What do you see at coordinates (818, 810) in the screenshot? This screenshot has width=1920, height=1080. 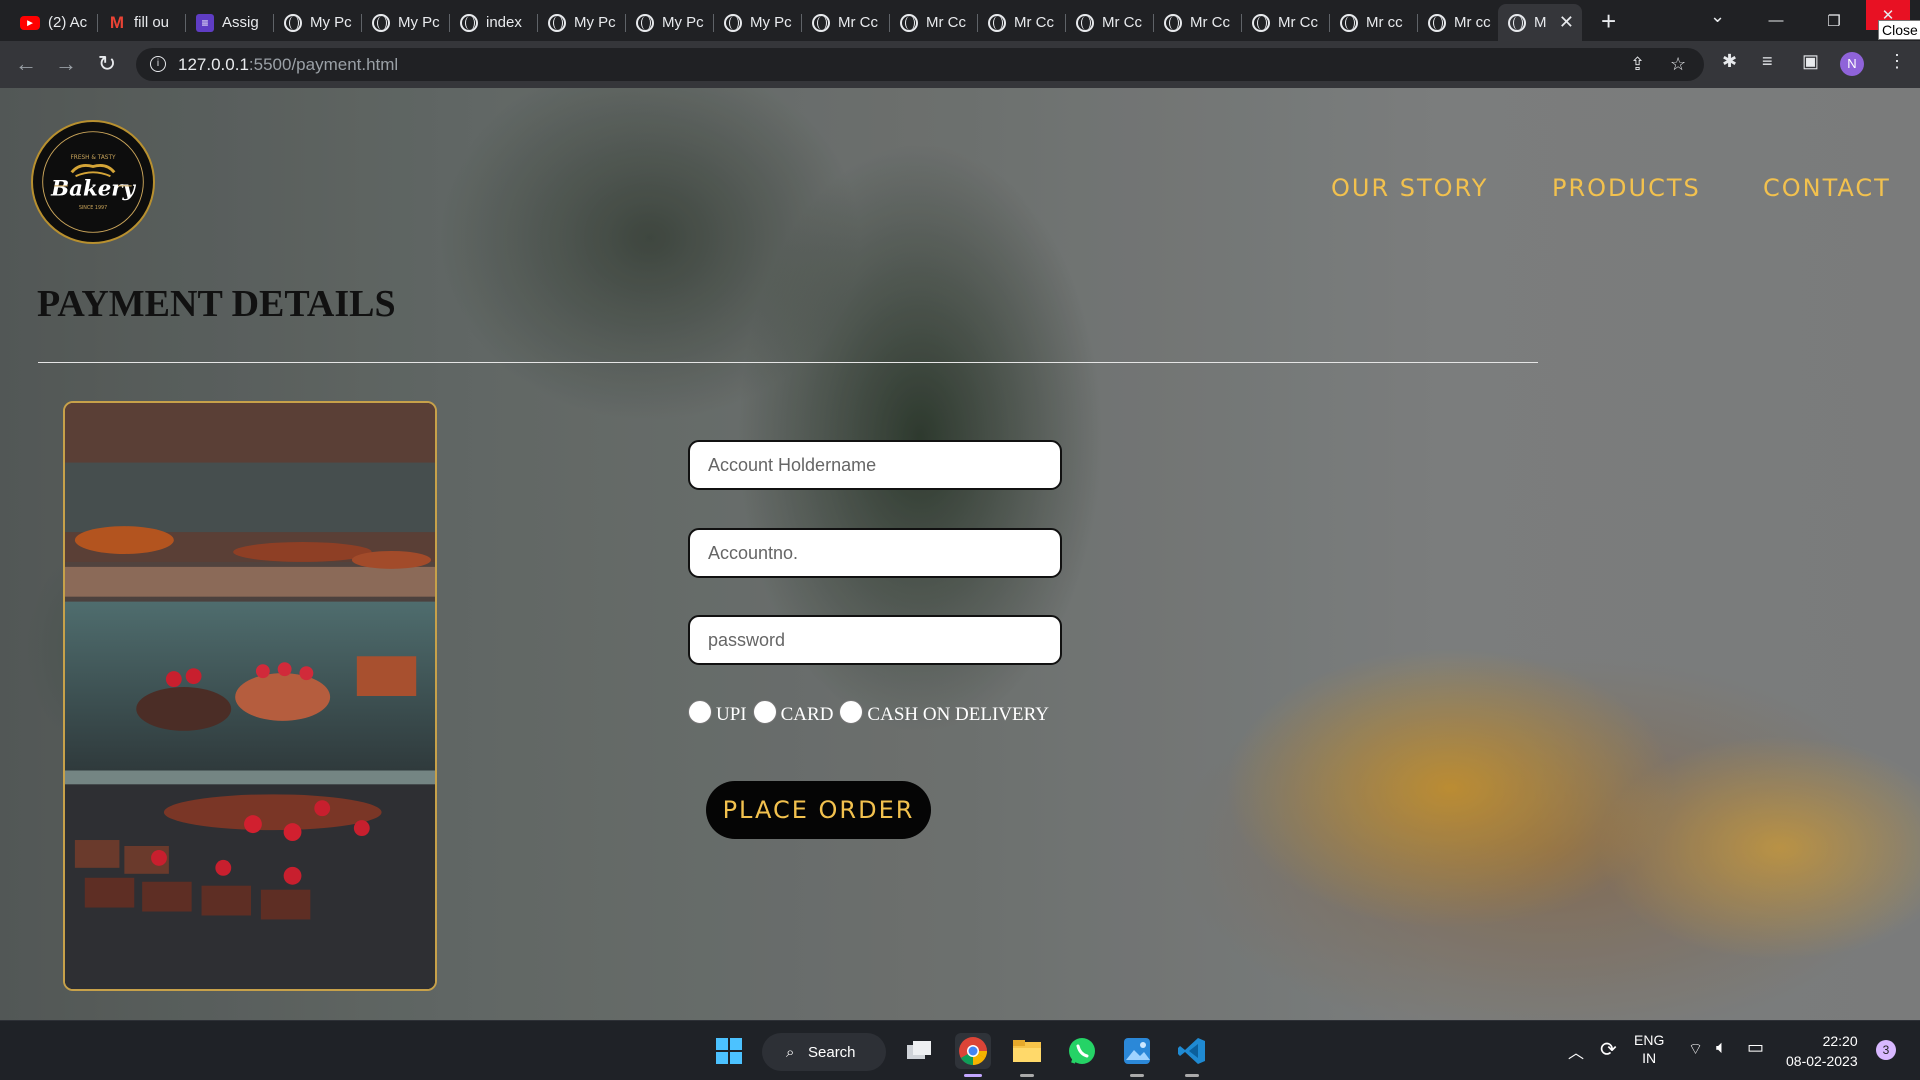 I see `place-order-button: PLACE ORDER` at bounding box center [818, 810].